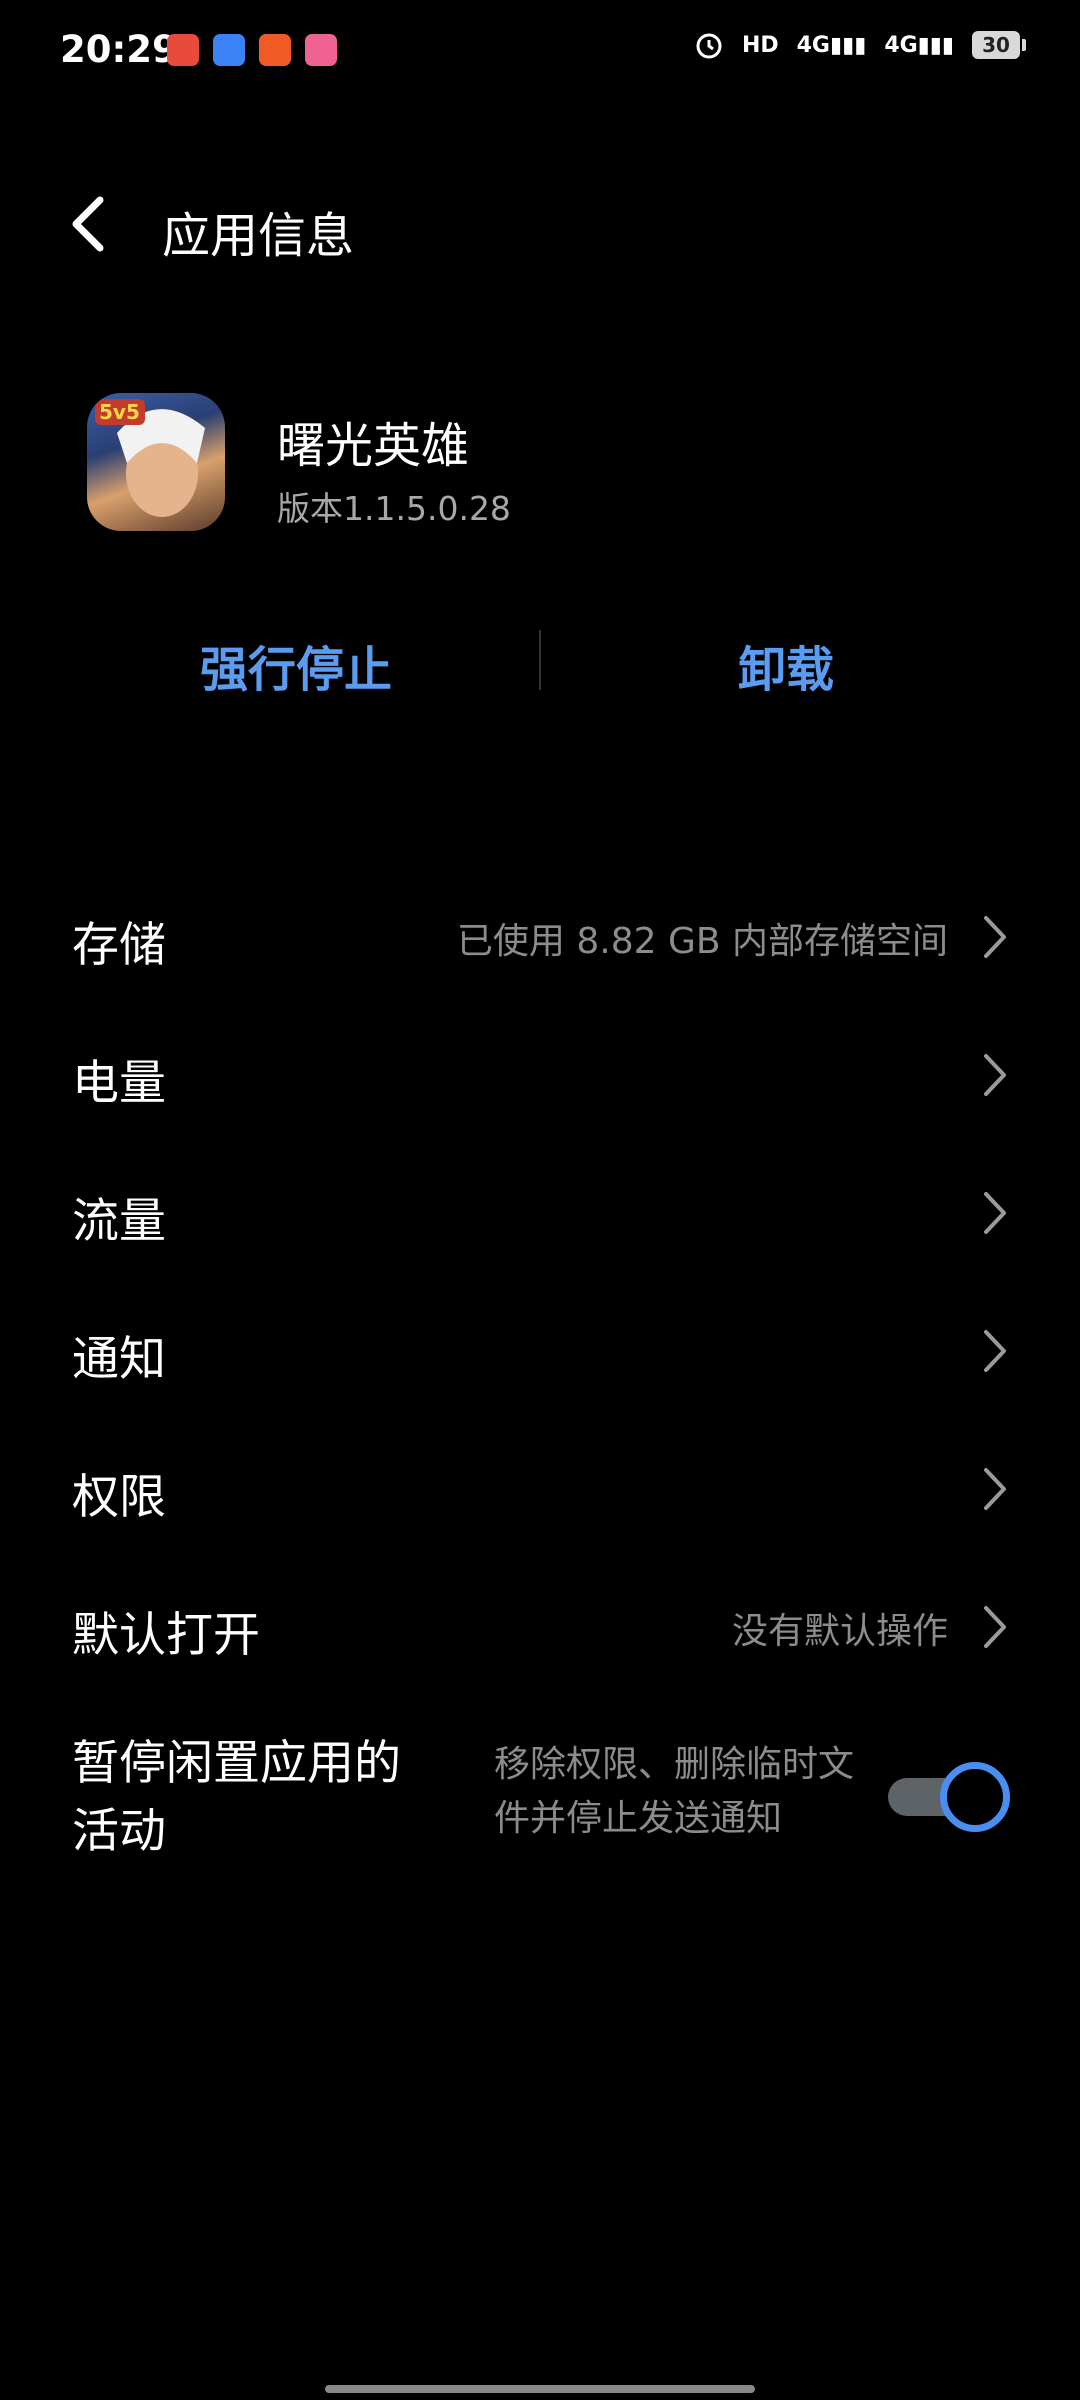  I want to click on app-bar: 应用信息, so click(540, 225).